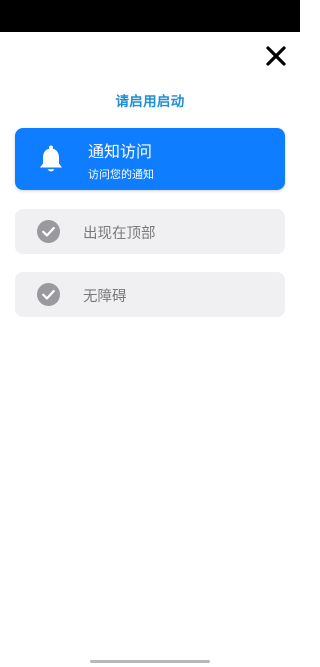  What do you see at coordinates (150, 102) in the screenshot?
I see `page-title: 请启用启动` at bounding box center [150, 102].